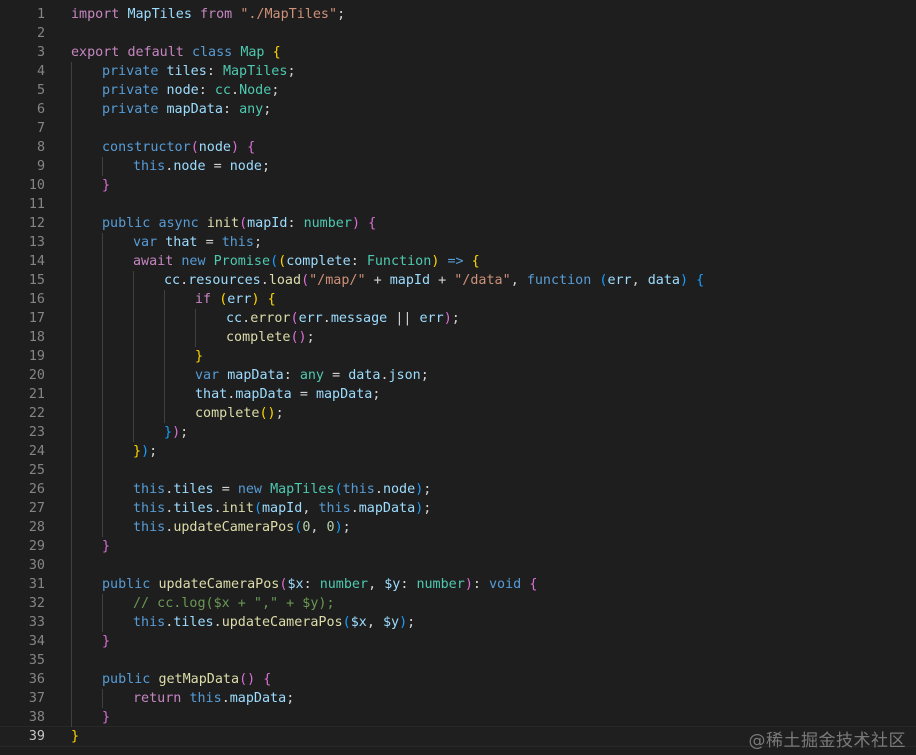 The width and height of the screenshot is (916, 755). Describe the element at coordinates (458, 603) in the screenshot. I see `code-line: 32 // cc.log($x + "," + $y);` at that location.